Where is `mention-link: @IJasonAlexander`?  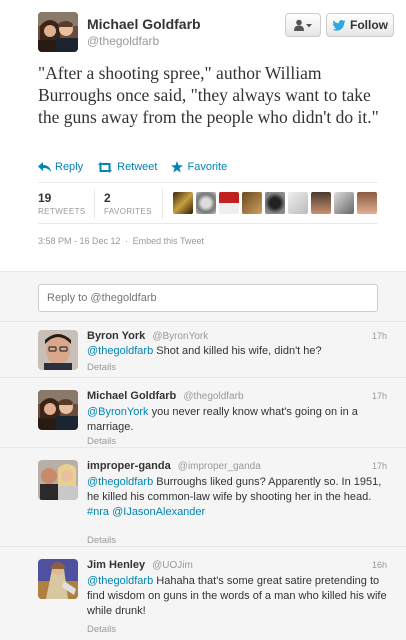 mention-link: @IJasonAlexander is located at coordinates (158, 512).